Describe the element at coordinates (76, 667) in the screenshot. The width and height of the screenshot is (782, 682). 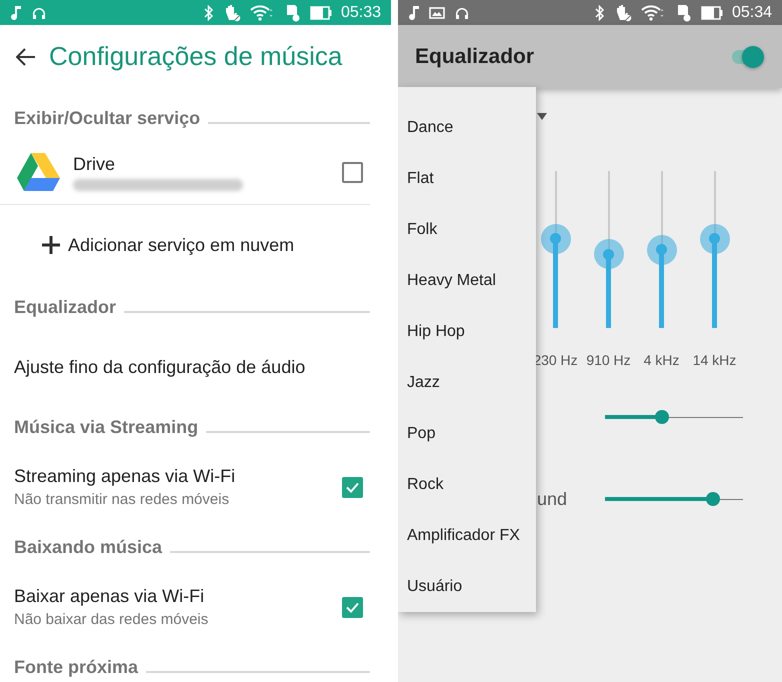
I see `section-header: Fonte próxima` at that location.